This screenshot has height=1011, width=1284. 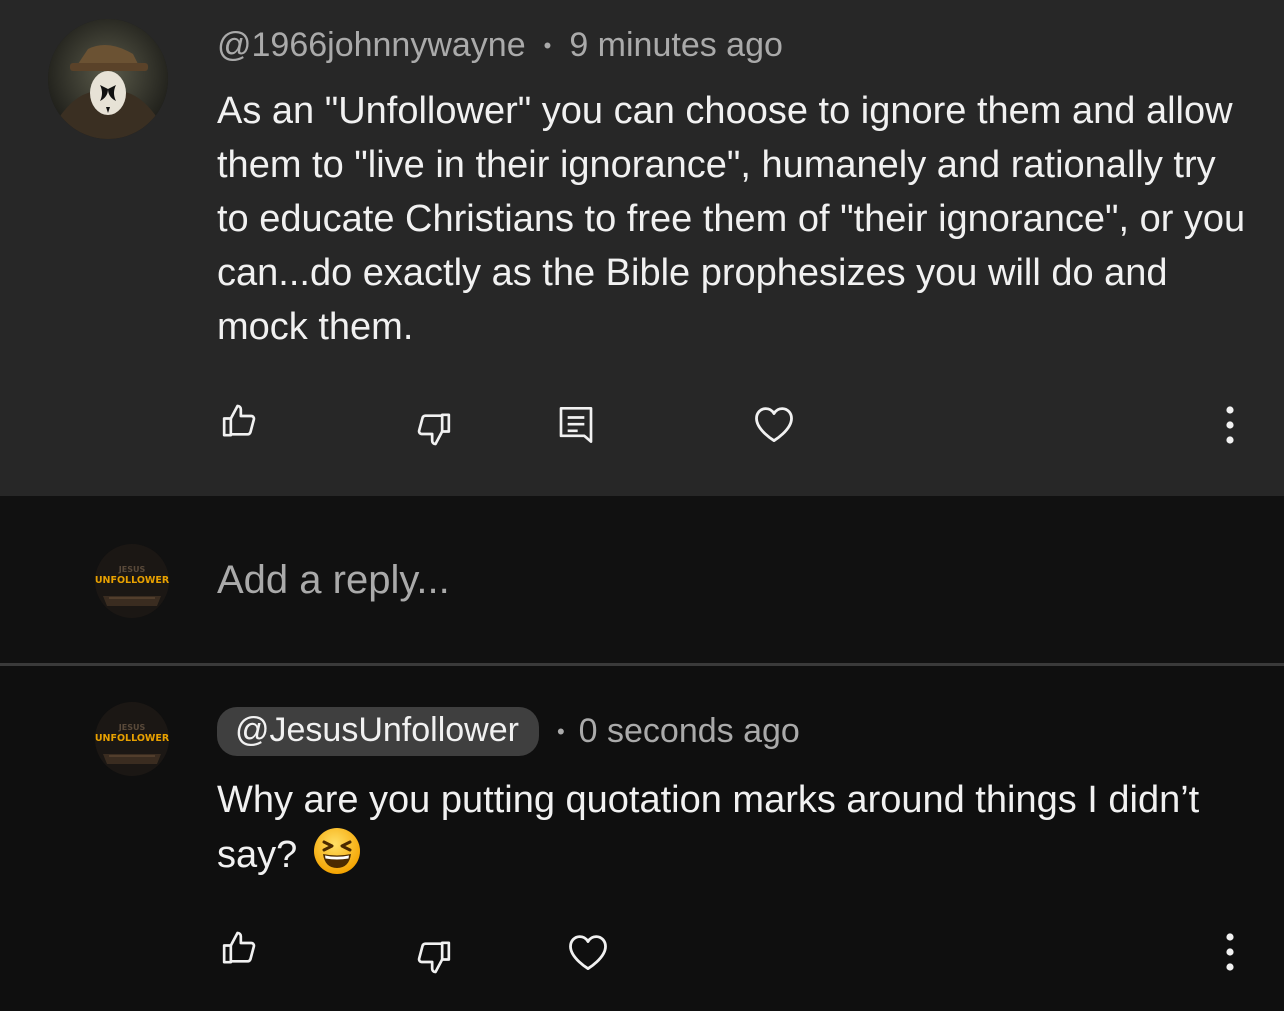 What do you see at coordinates (337, 851) in the screenshot?
I see `grinning-squinting-face-icon` at bounding box center [337, 851].